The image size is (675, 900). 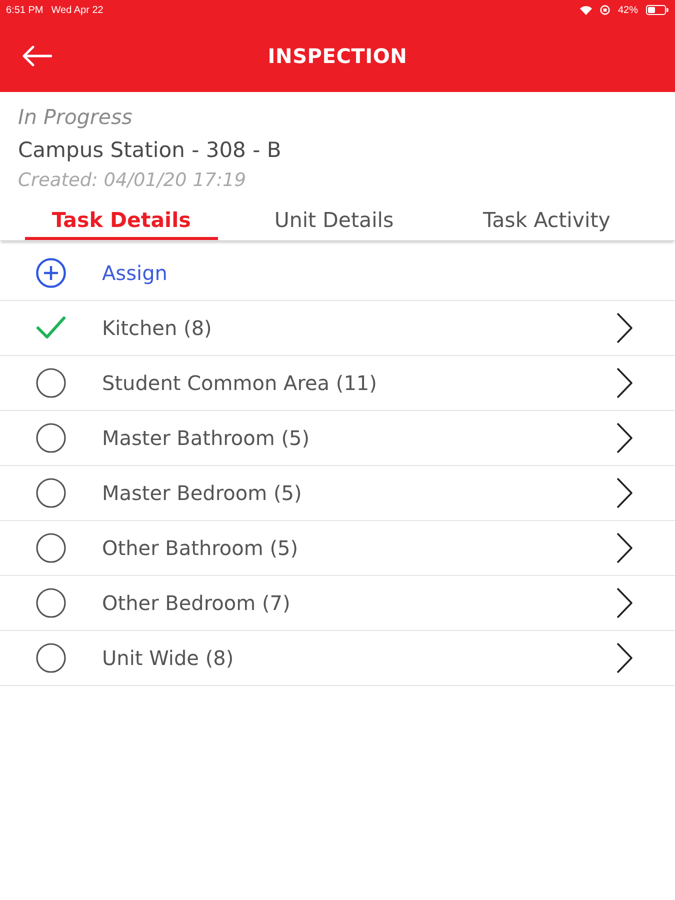 I want to click on unit-name: Campus Station - 308 - B, so click(x=150, y=150).